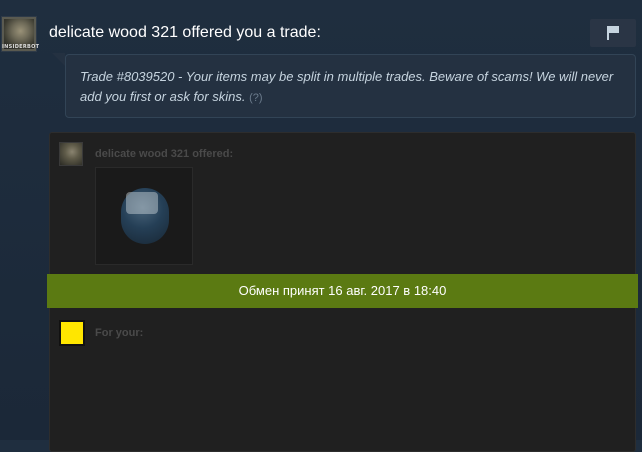 Image resolution: width=642 pixels, height=452 pixels. I want to click on message-bubble-tail, so click(58, 59).